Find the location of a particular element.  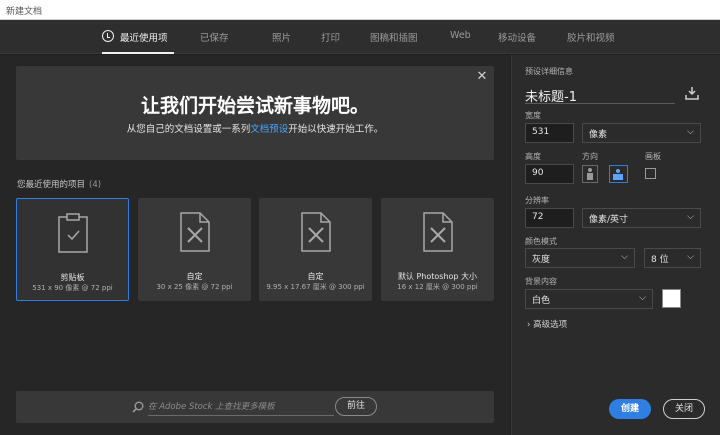

height-input: 90 is located at coordinates (549, 174).